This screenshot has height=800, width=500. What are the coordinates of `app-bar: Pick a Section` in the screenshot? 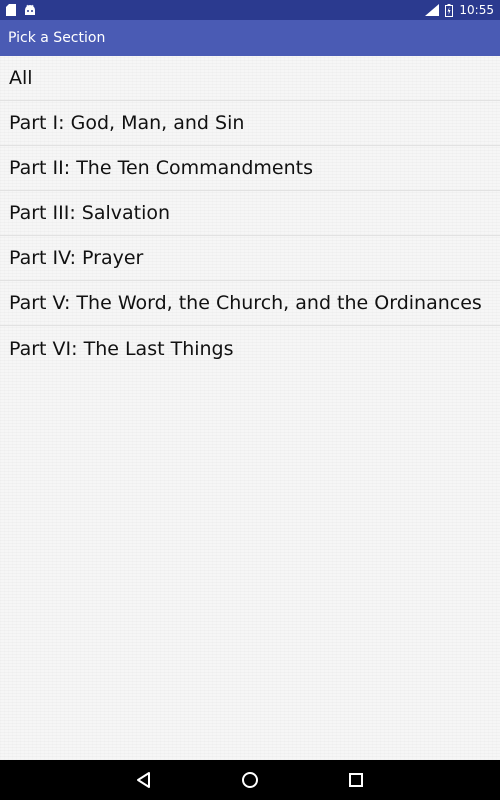 It's located at (250, 38).